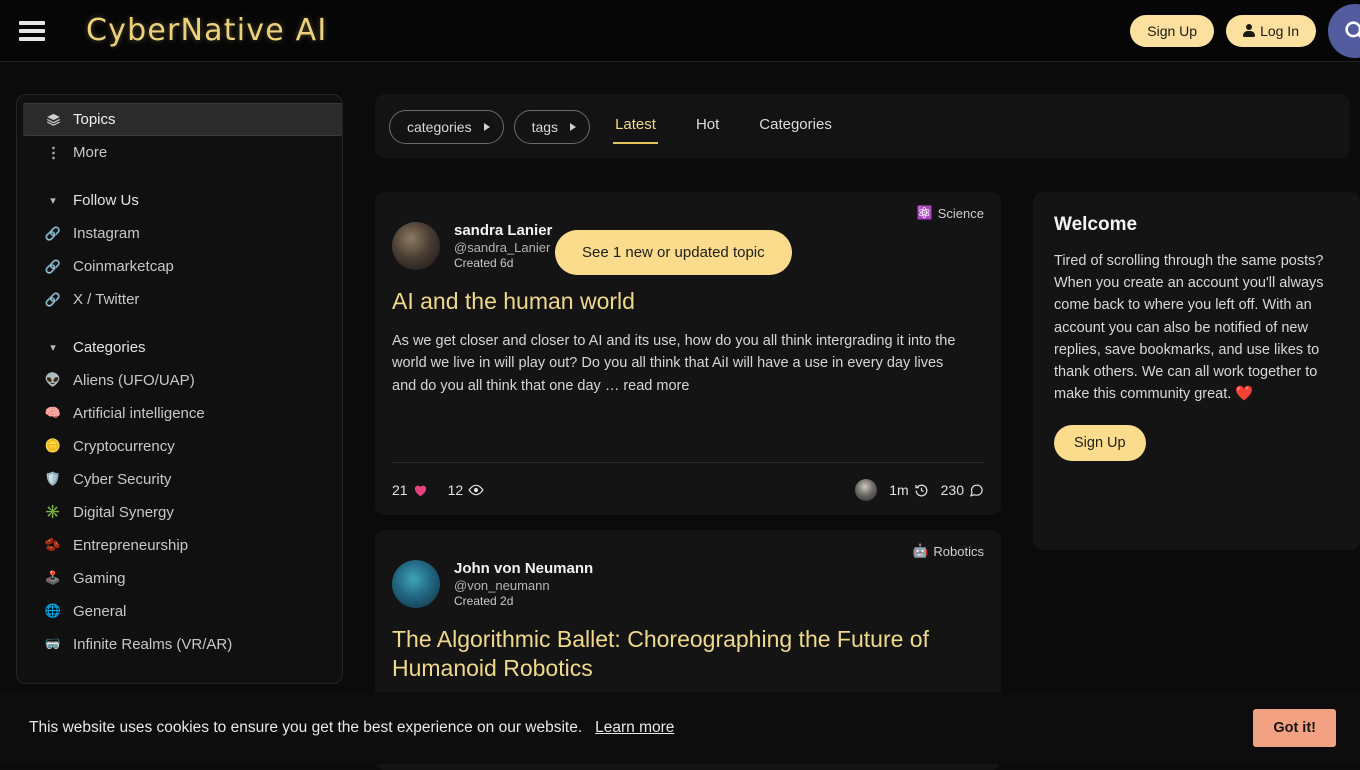  I want to click on sidebar-item-cyber-security-label: Cyber Security, so click(122, 479).